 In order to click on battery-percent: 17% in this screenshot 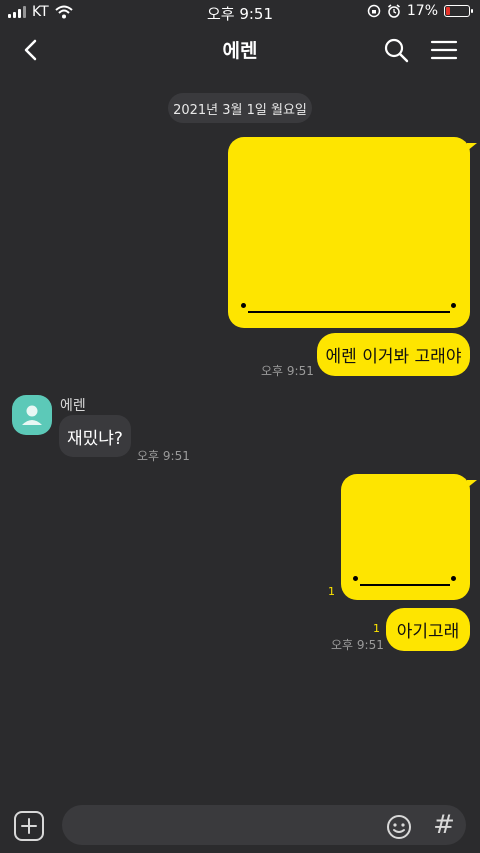, I will do `click(422, 11)`.